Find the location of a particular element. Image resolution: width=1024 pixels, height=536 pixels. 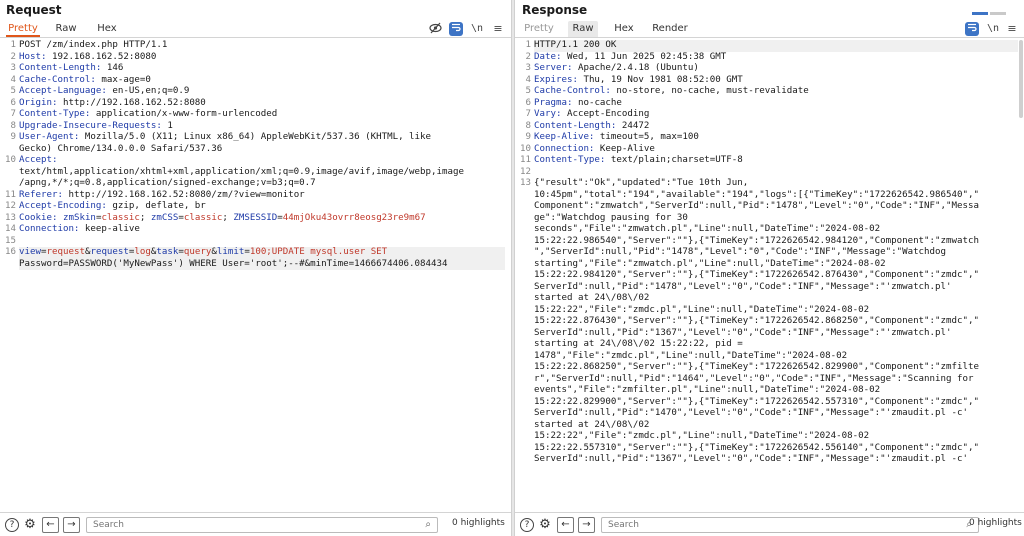

response-search-bar: ? ⚙ ← → ⌕ 0 highlights is located at coordinates (769, 524).